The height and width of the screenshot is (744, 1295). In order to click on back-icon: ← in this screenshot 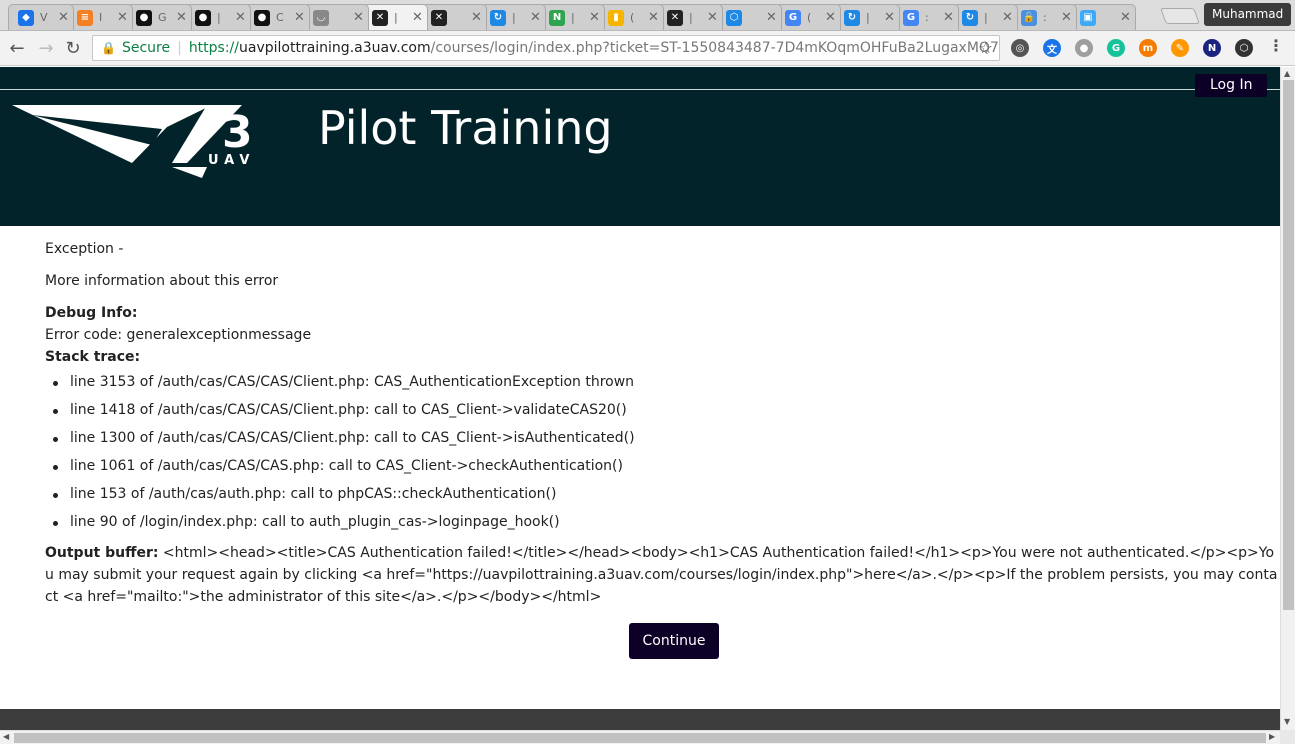, I will do `click(17, 48)`.